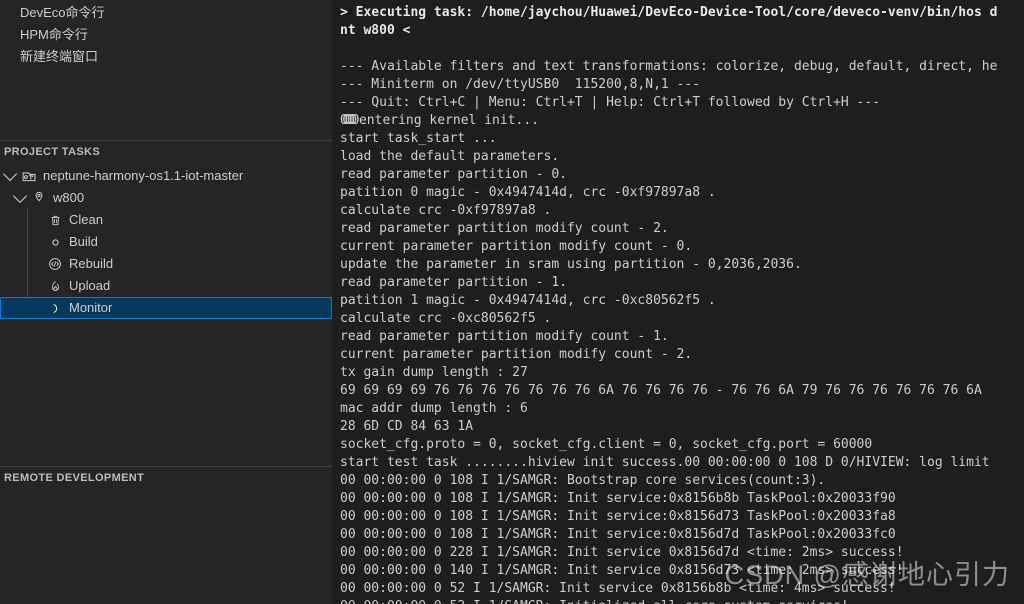  I want to click on chip-icon, so click(39, 198).